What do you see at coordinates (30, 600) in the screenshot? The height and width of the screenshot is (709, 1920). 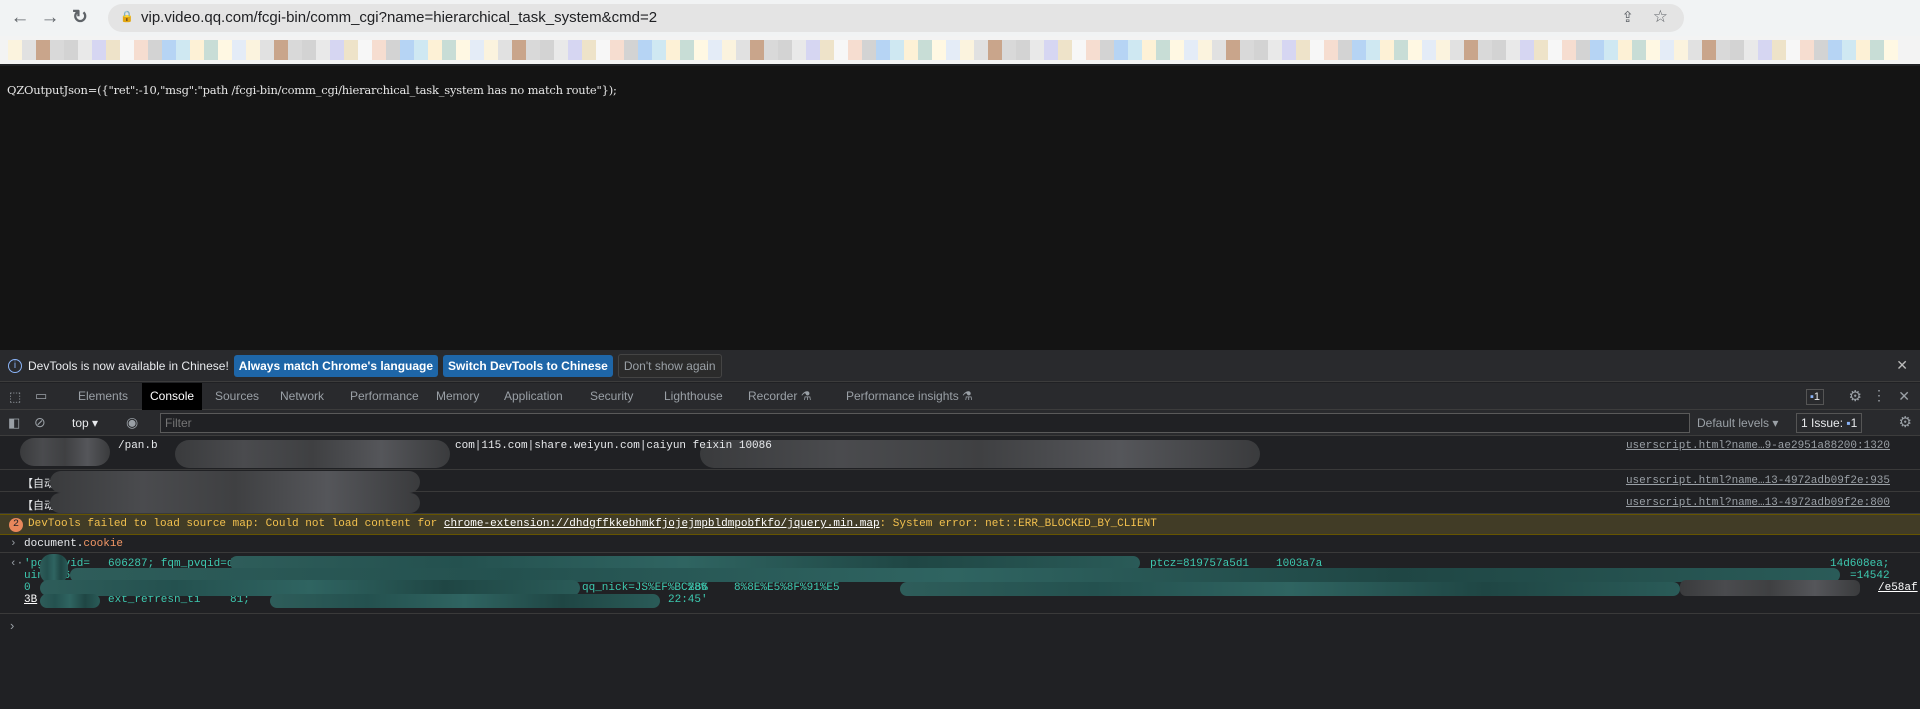 I see `result-link: 3B` at bounding box center [30, 600].